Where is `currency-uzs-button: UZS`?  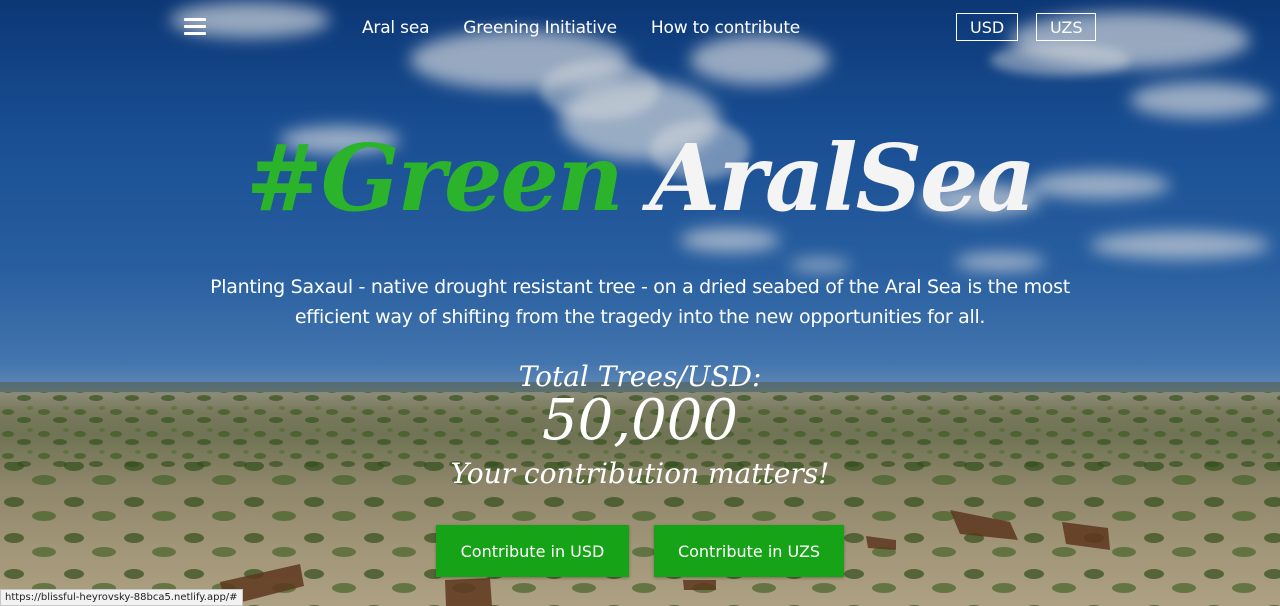 currency-uzs-button: UZS is located at coordinates (1066, 27).